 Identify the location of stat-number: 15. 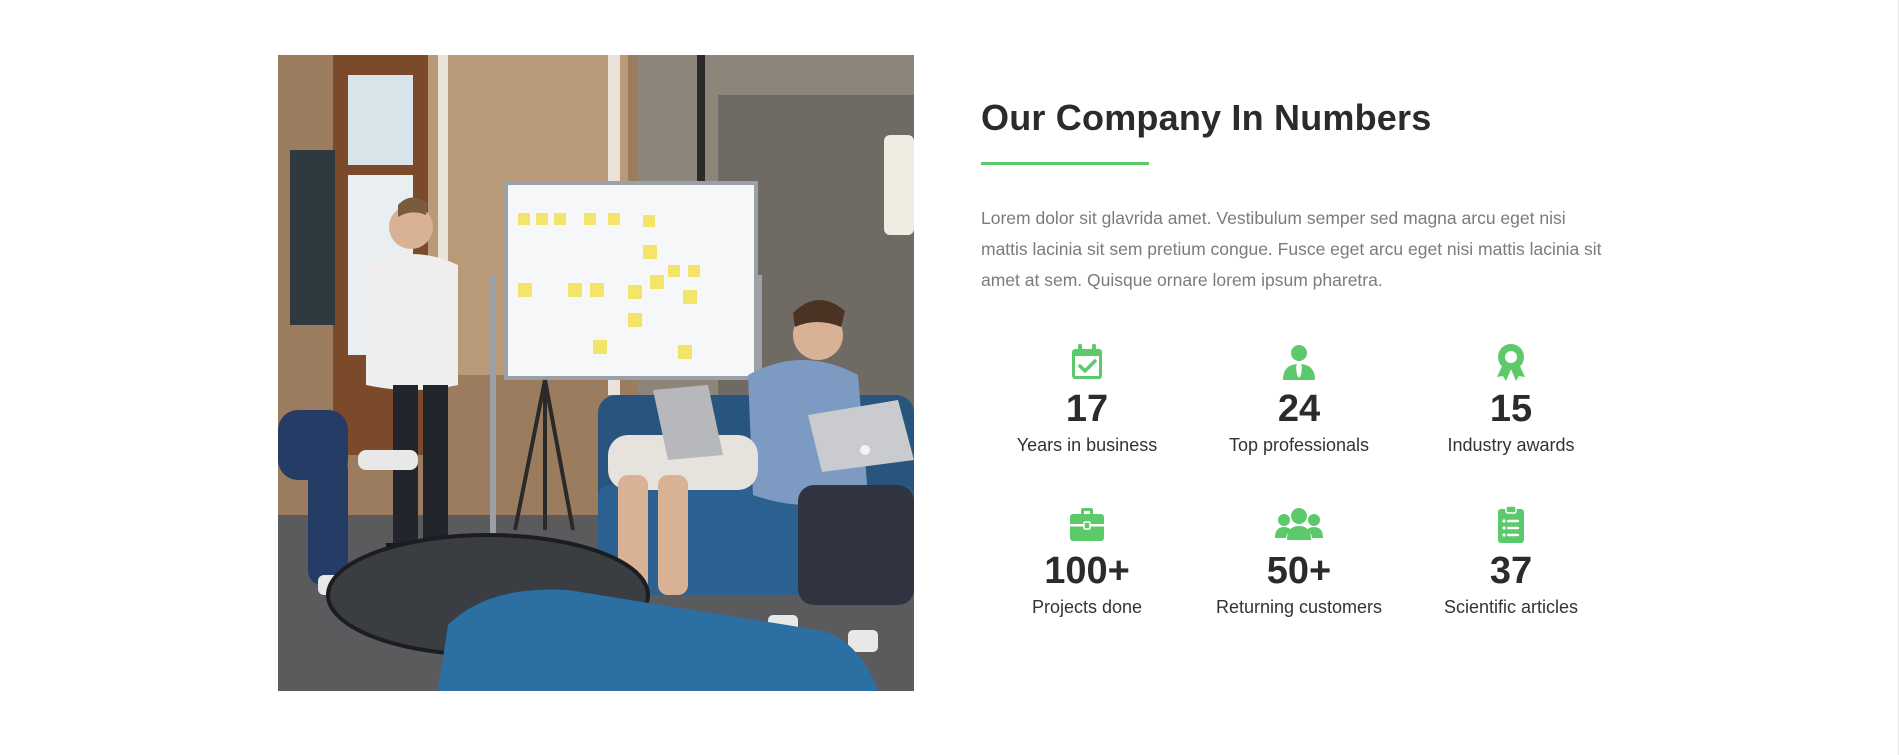
(1511, 409).